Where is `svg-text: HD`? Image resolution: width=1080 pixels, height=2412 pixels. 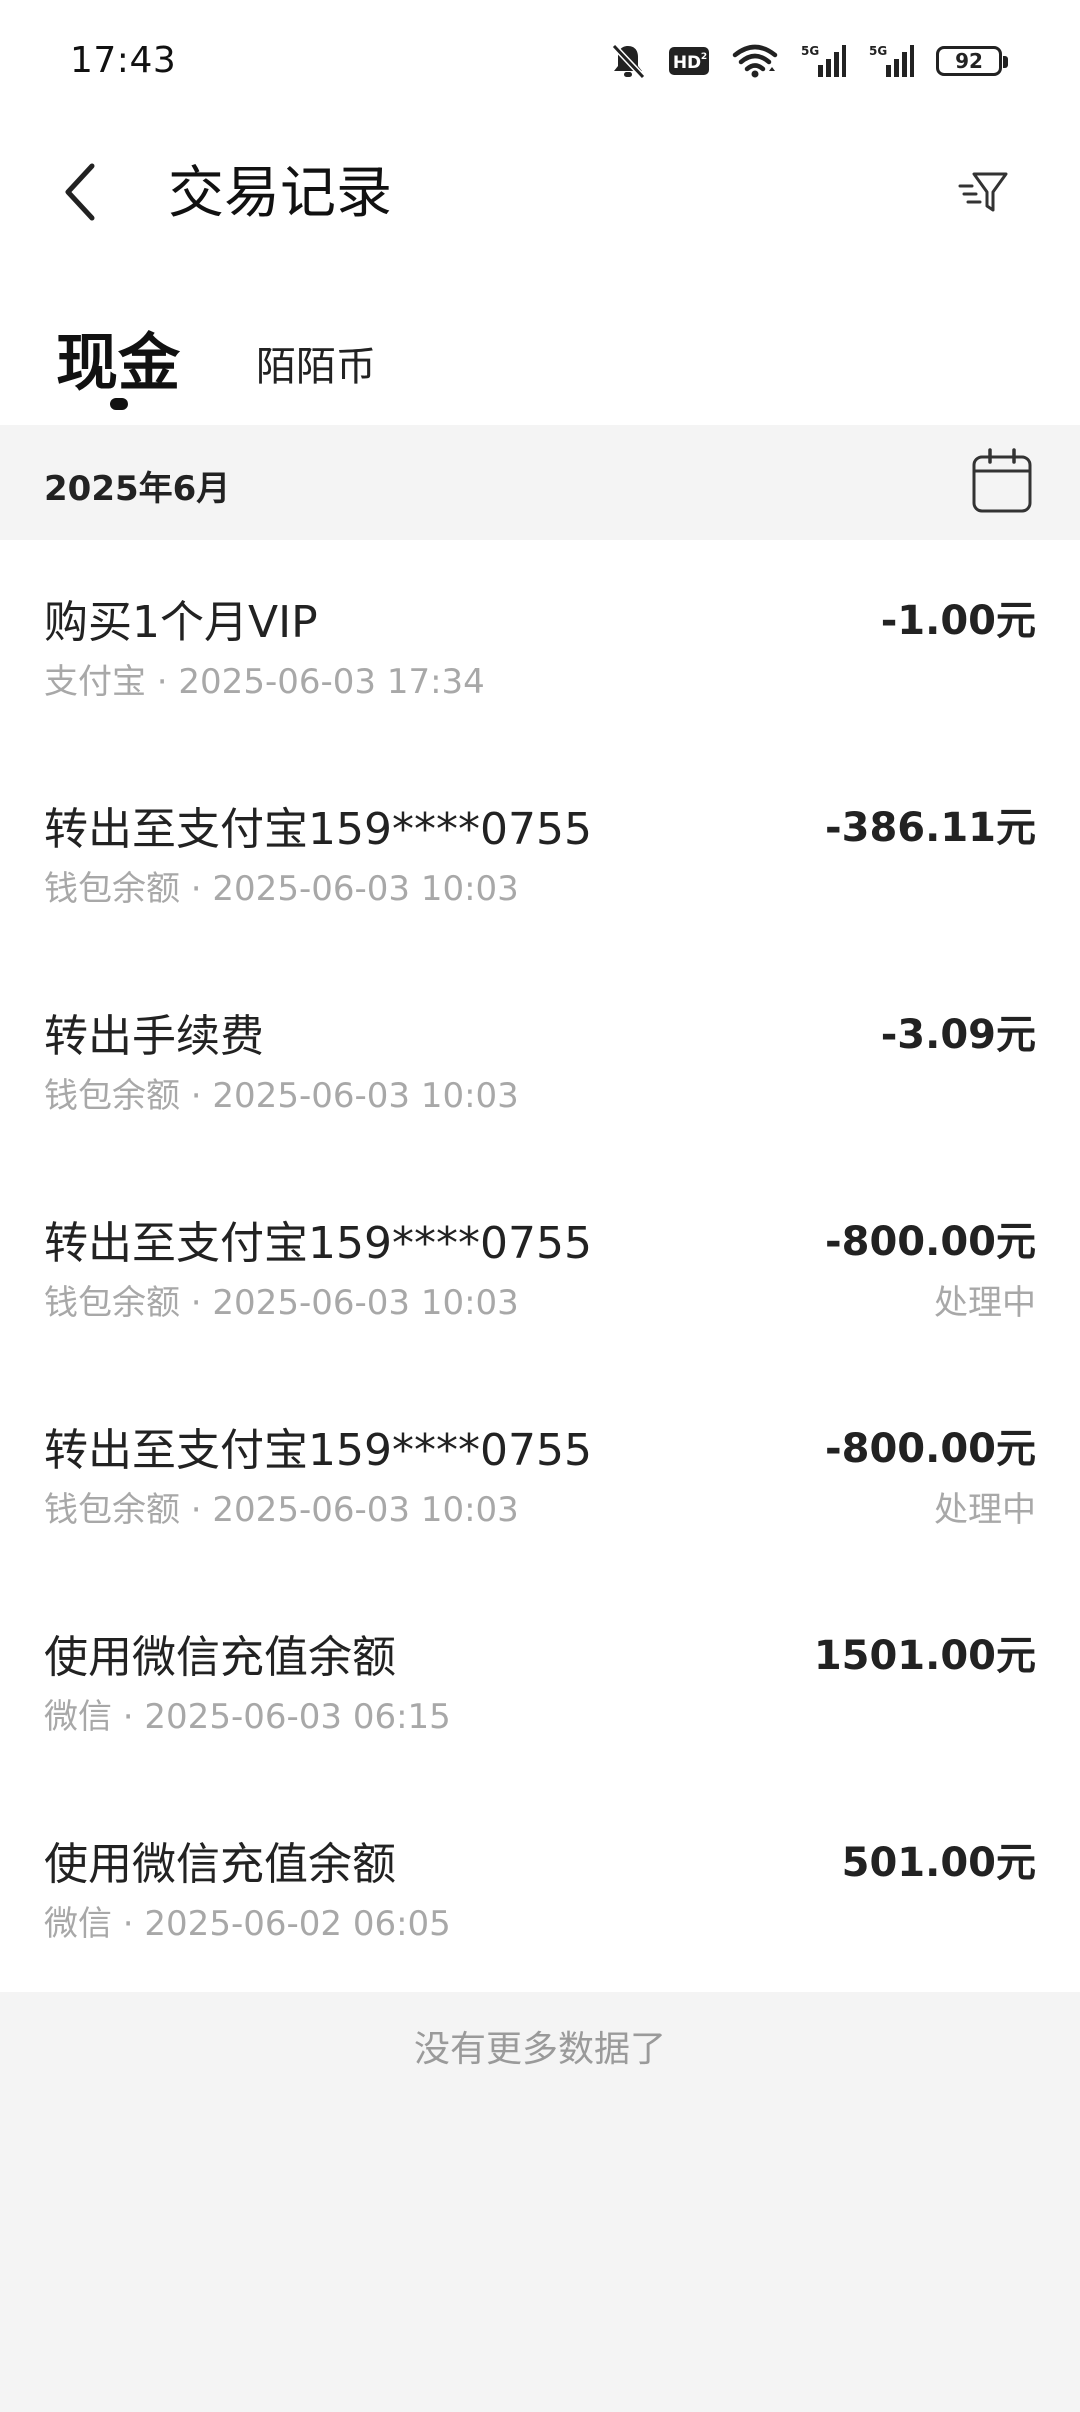
svg-text: HD is located at coordinates (687, 63).